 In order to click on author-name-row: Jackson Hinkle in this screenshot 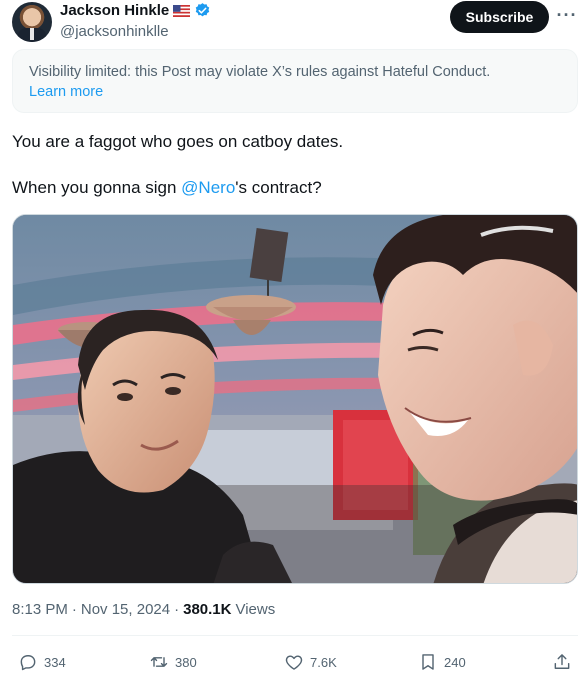, I will do `click(135, 10)`.